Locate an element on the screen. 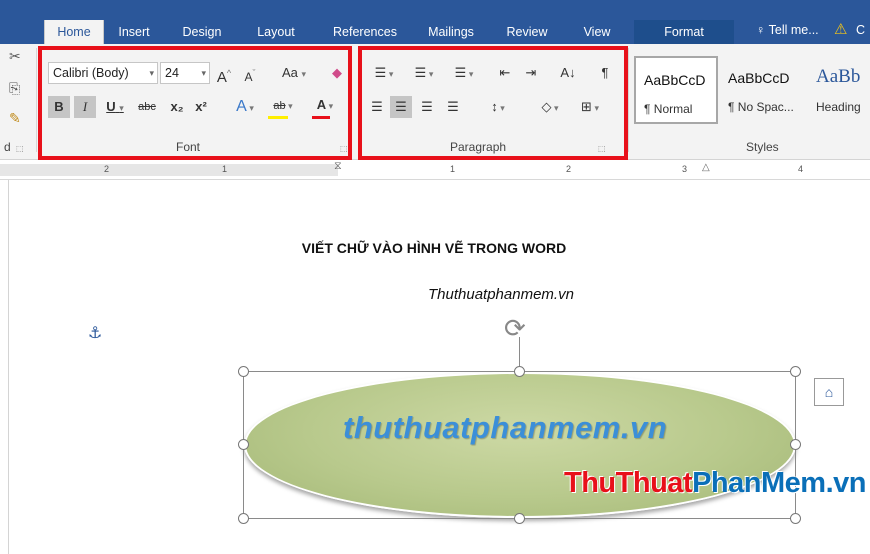 Image resolution: width=870 pixels, height=554 pixels. clipboard-group-label: d is located at coordinates (7, 147).